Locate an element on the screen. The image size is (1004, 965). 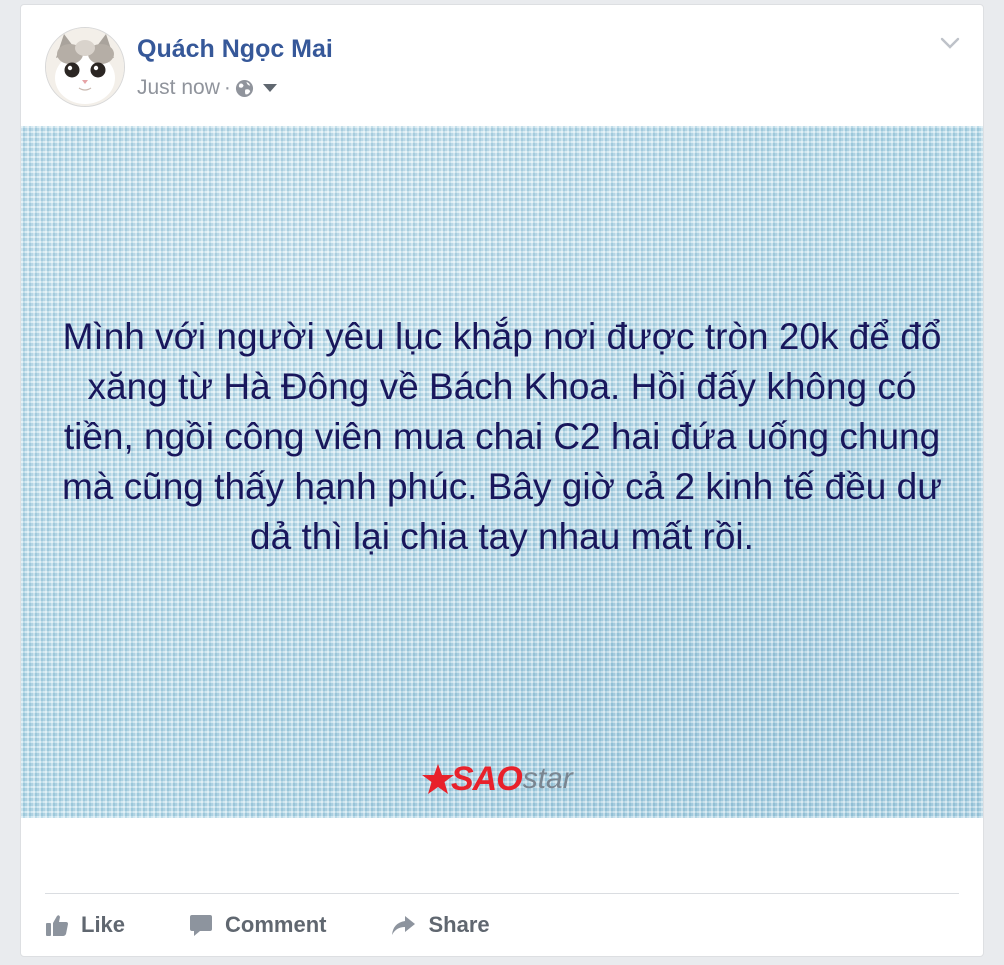
comment-icon is located at coordinates (201, 925).